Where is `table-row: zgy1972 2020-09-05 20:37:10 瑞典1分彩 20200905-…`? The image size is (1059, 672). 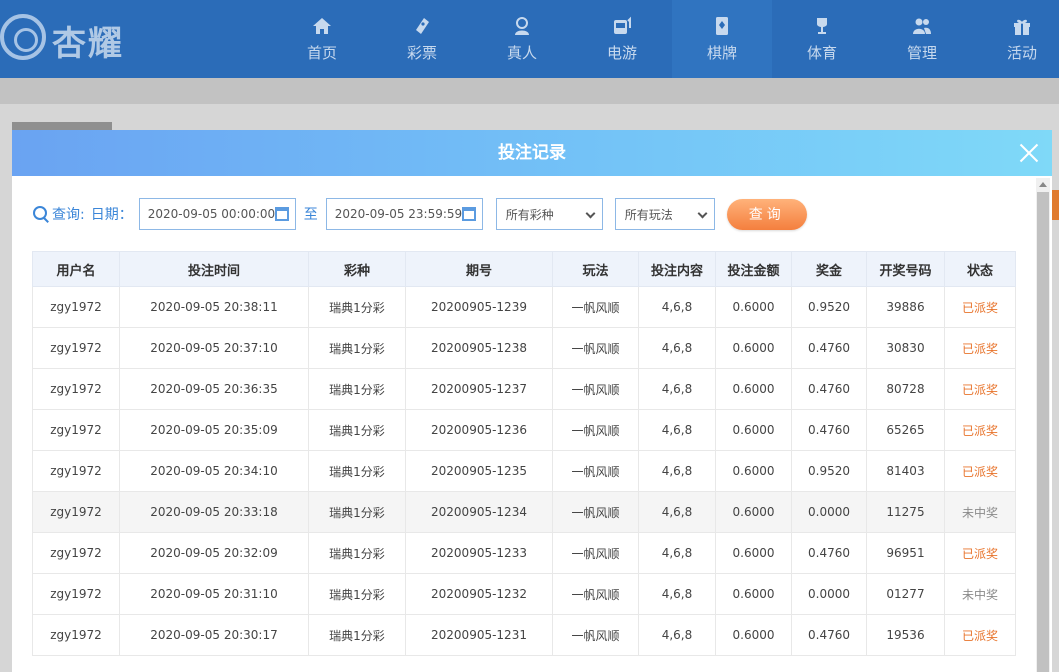
table-row: zgy1972 2020-09-05 20:37:10 瑞典1分彩 20200905-… is located at coordinates (524, 348).